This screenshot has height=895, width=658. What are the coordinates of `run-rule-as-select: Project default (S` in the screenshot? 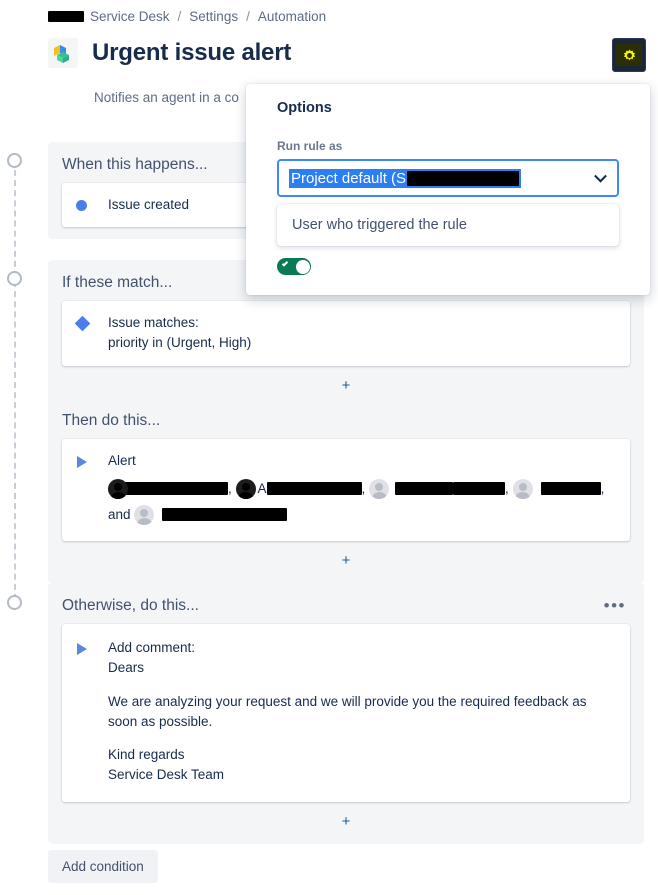 It's located at (448, 178).